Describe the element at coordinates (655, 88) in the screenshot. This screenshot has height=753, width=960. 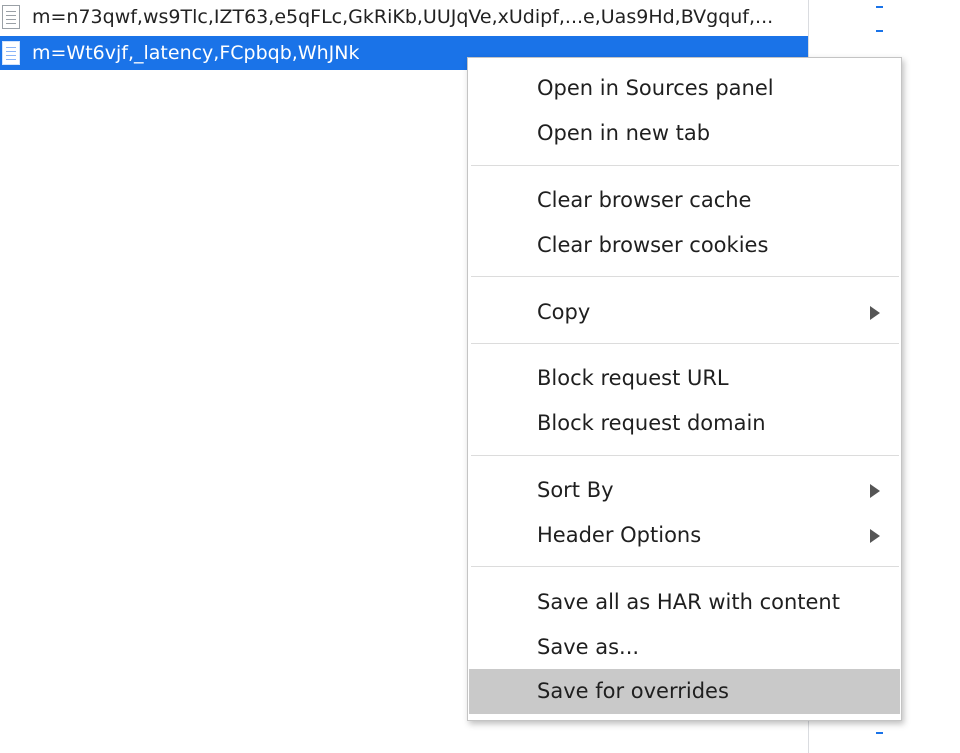
I see `menu-item-label: Open in Sources panel` at that location.